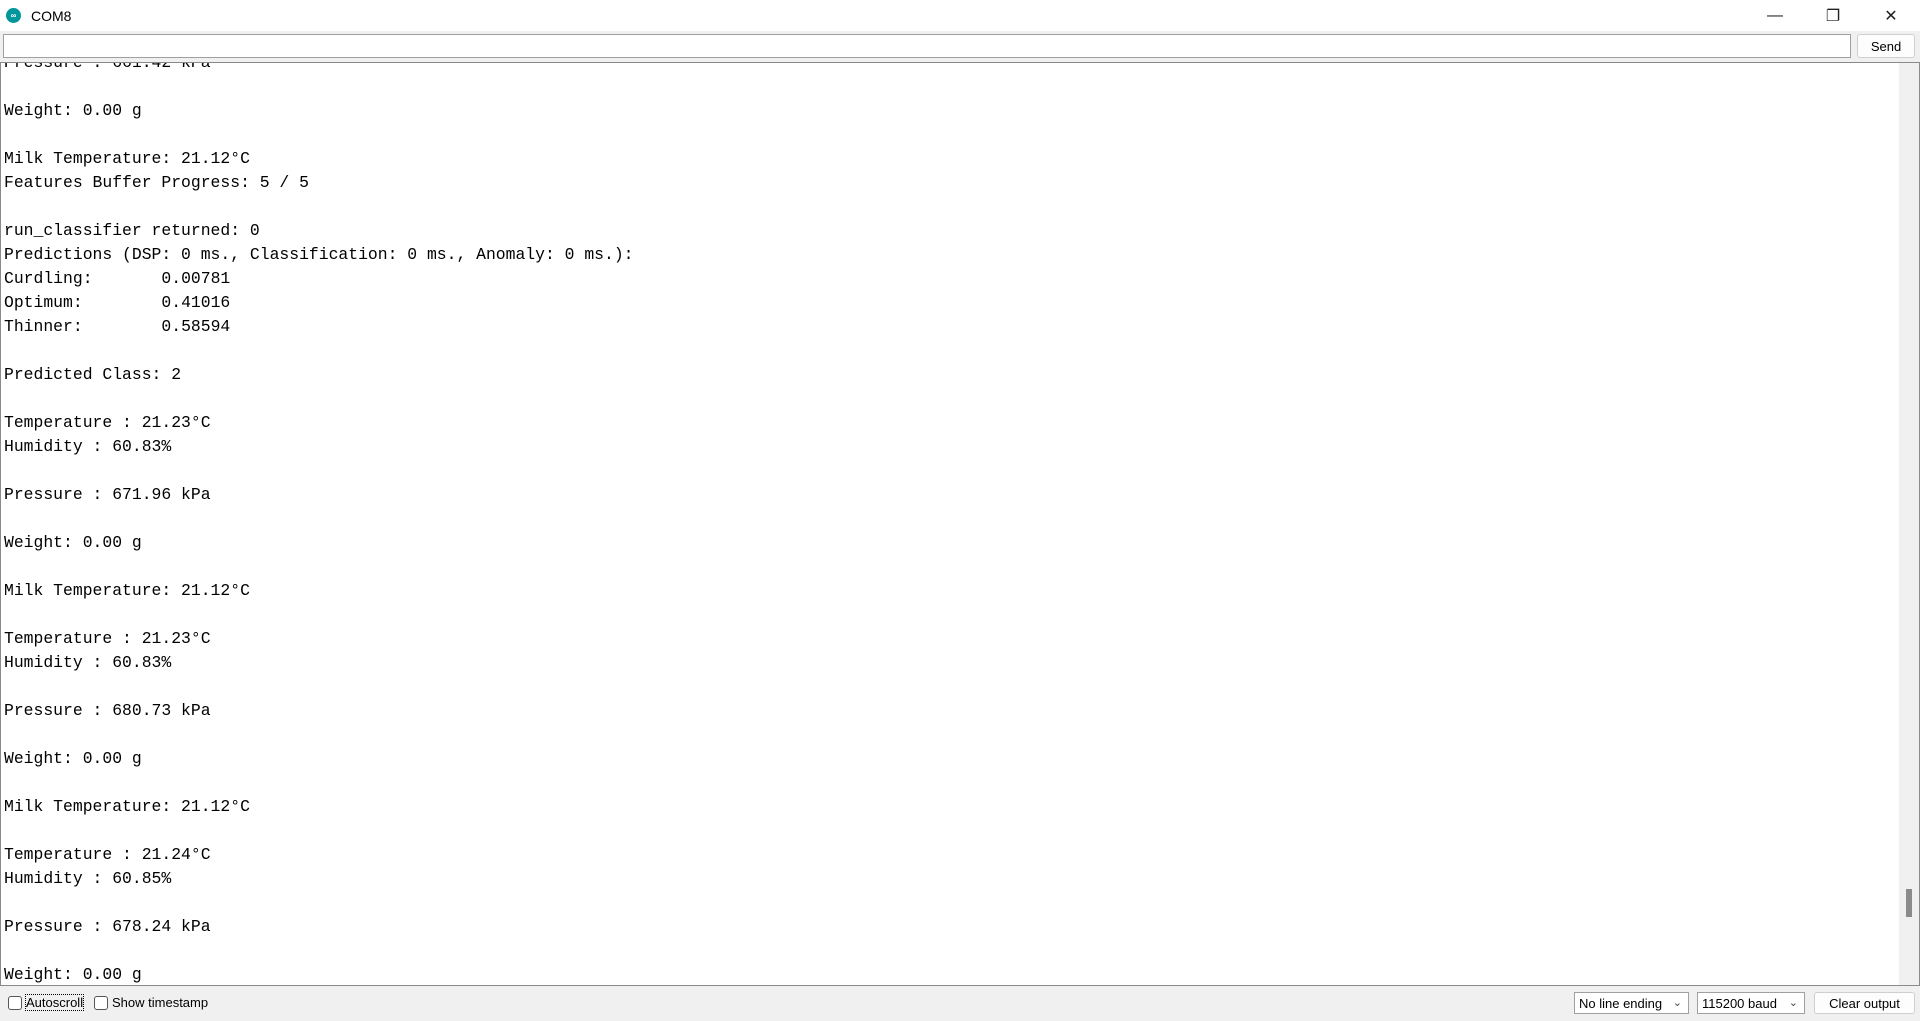  I want to click on close-icon: ✕, so click(1891, 15).